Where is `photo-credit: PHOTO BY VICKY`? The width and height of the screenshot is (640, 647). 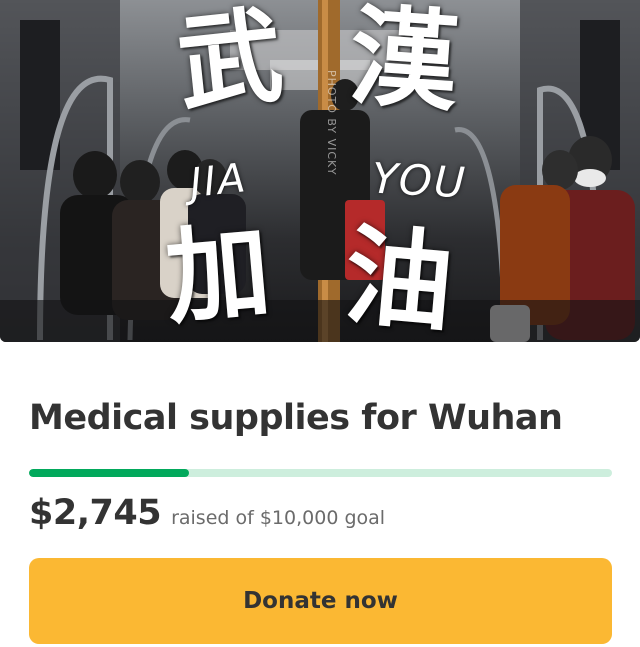 photo-credit: PHOTO BY VICKY is located at coordinates (331, 123).